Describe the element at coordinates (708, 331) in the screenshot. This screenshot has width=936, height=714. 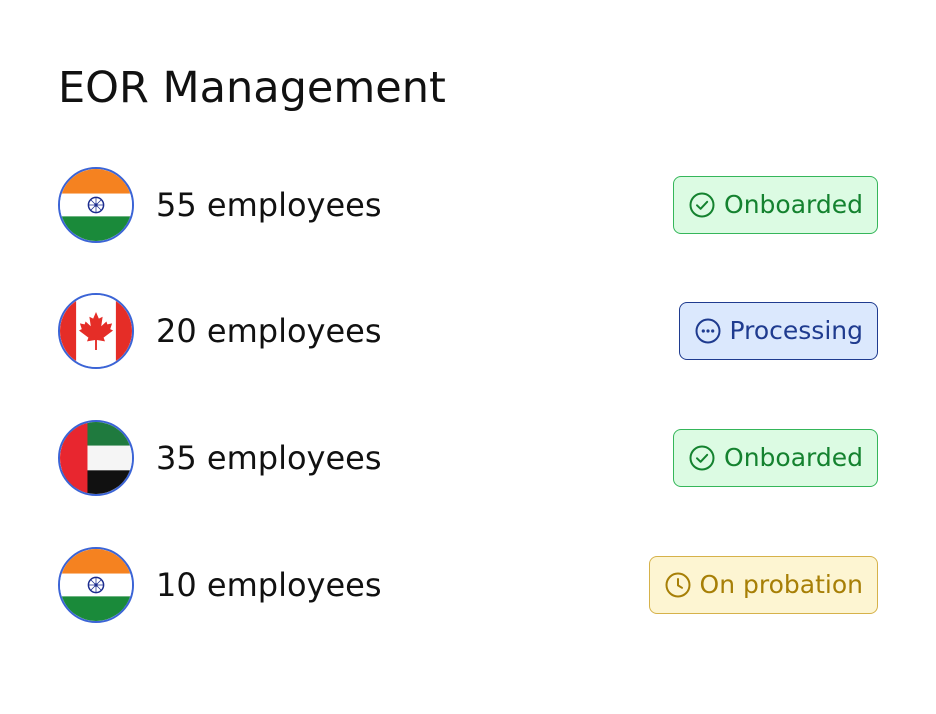
I see `more-horizontal-circle-icon` at that location.